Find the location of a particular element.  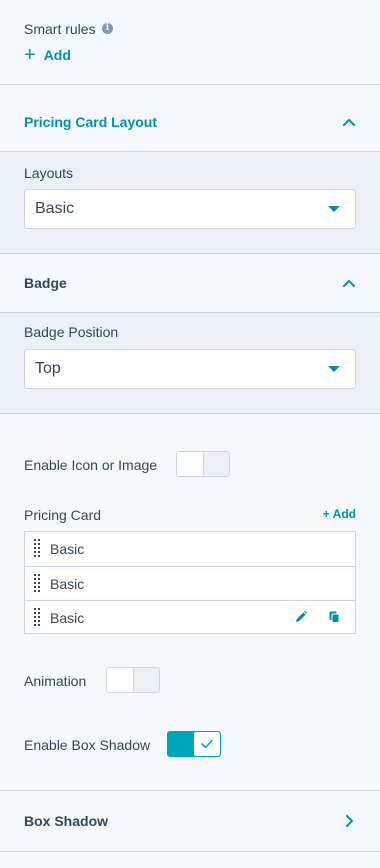

pricing-card-list: Basic Basic Basic is located at coordinates (190, 582).